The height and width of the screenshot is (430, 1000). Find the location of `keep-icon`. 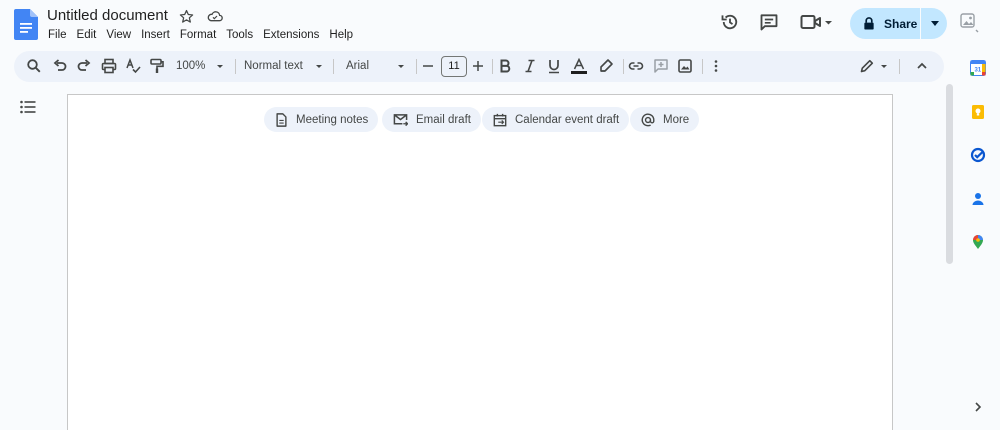

keep-icon is located at coordinates (978, 112).